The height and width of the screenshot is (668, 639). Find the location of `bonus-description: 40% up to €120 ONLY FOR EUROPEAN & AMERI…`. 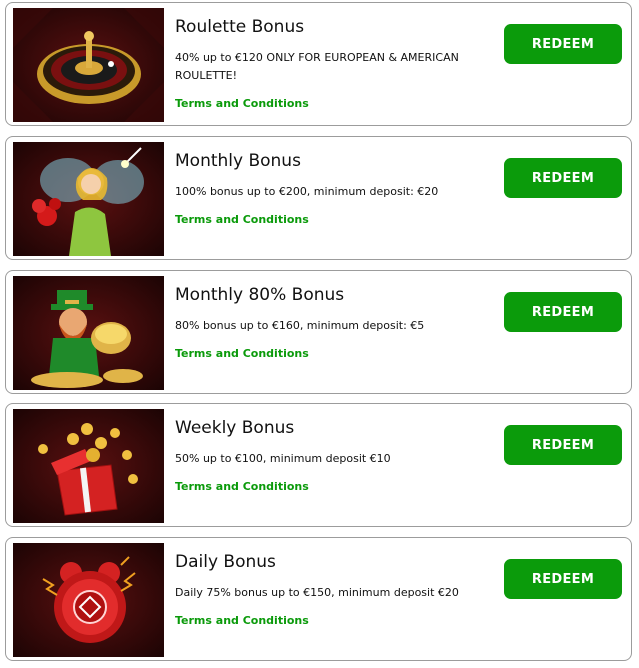

bonus-description: 40% up to €120 ONLY FOR EUROPEAN & AMERI… is located at coordinates (317, 66).